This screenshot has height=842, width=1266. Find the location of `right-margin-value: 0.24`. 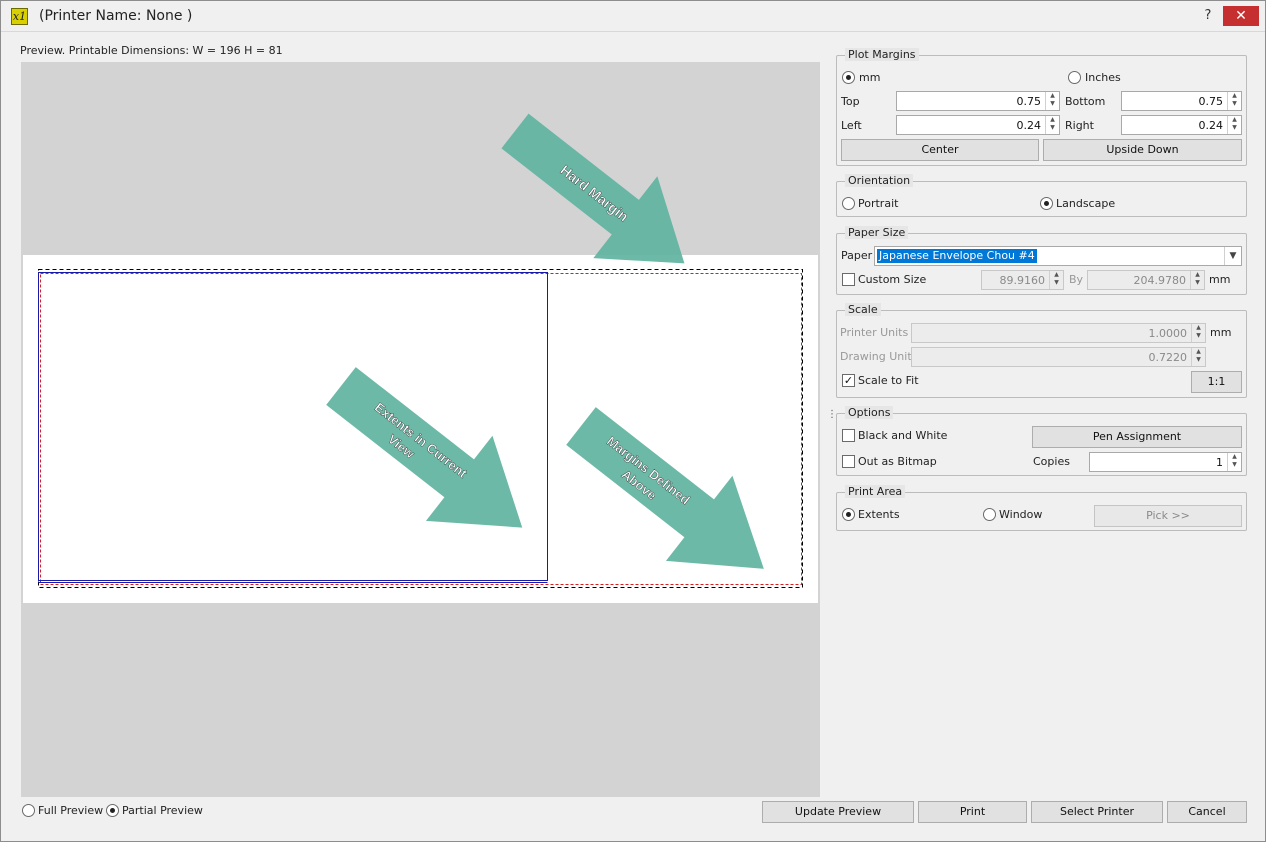

right-margin-value: 0.24 is located at coordinates (1211, 125).